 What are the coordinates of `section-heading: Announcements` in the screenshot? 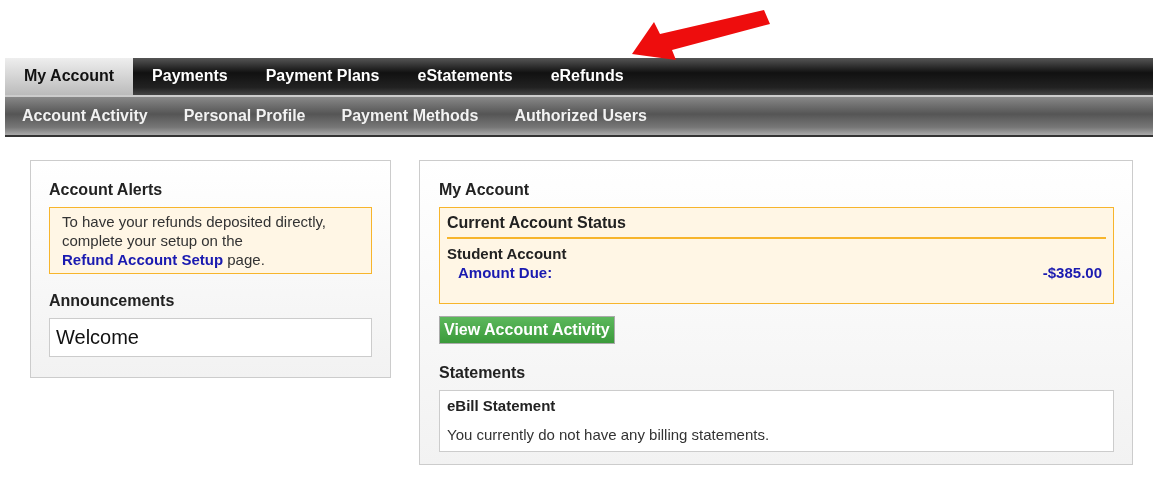 It's located at (112, 301).